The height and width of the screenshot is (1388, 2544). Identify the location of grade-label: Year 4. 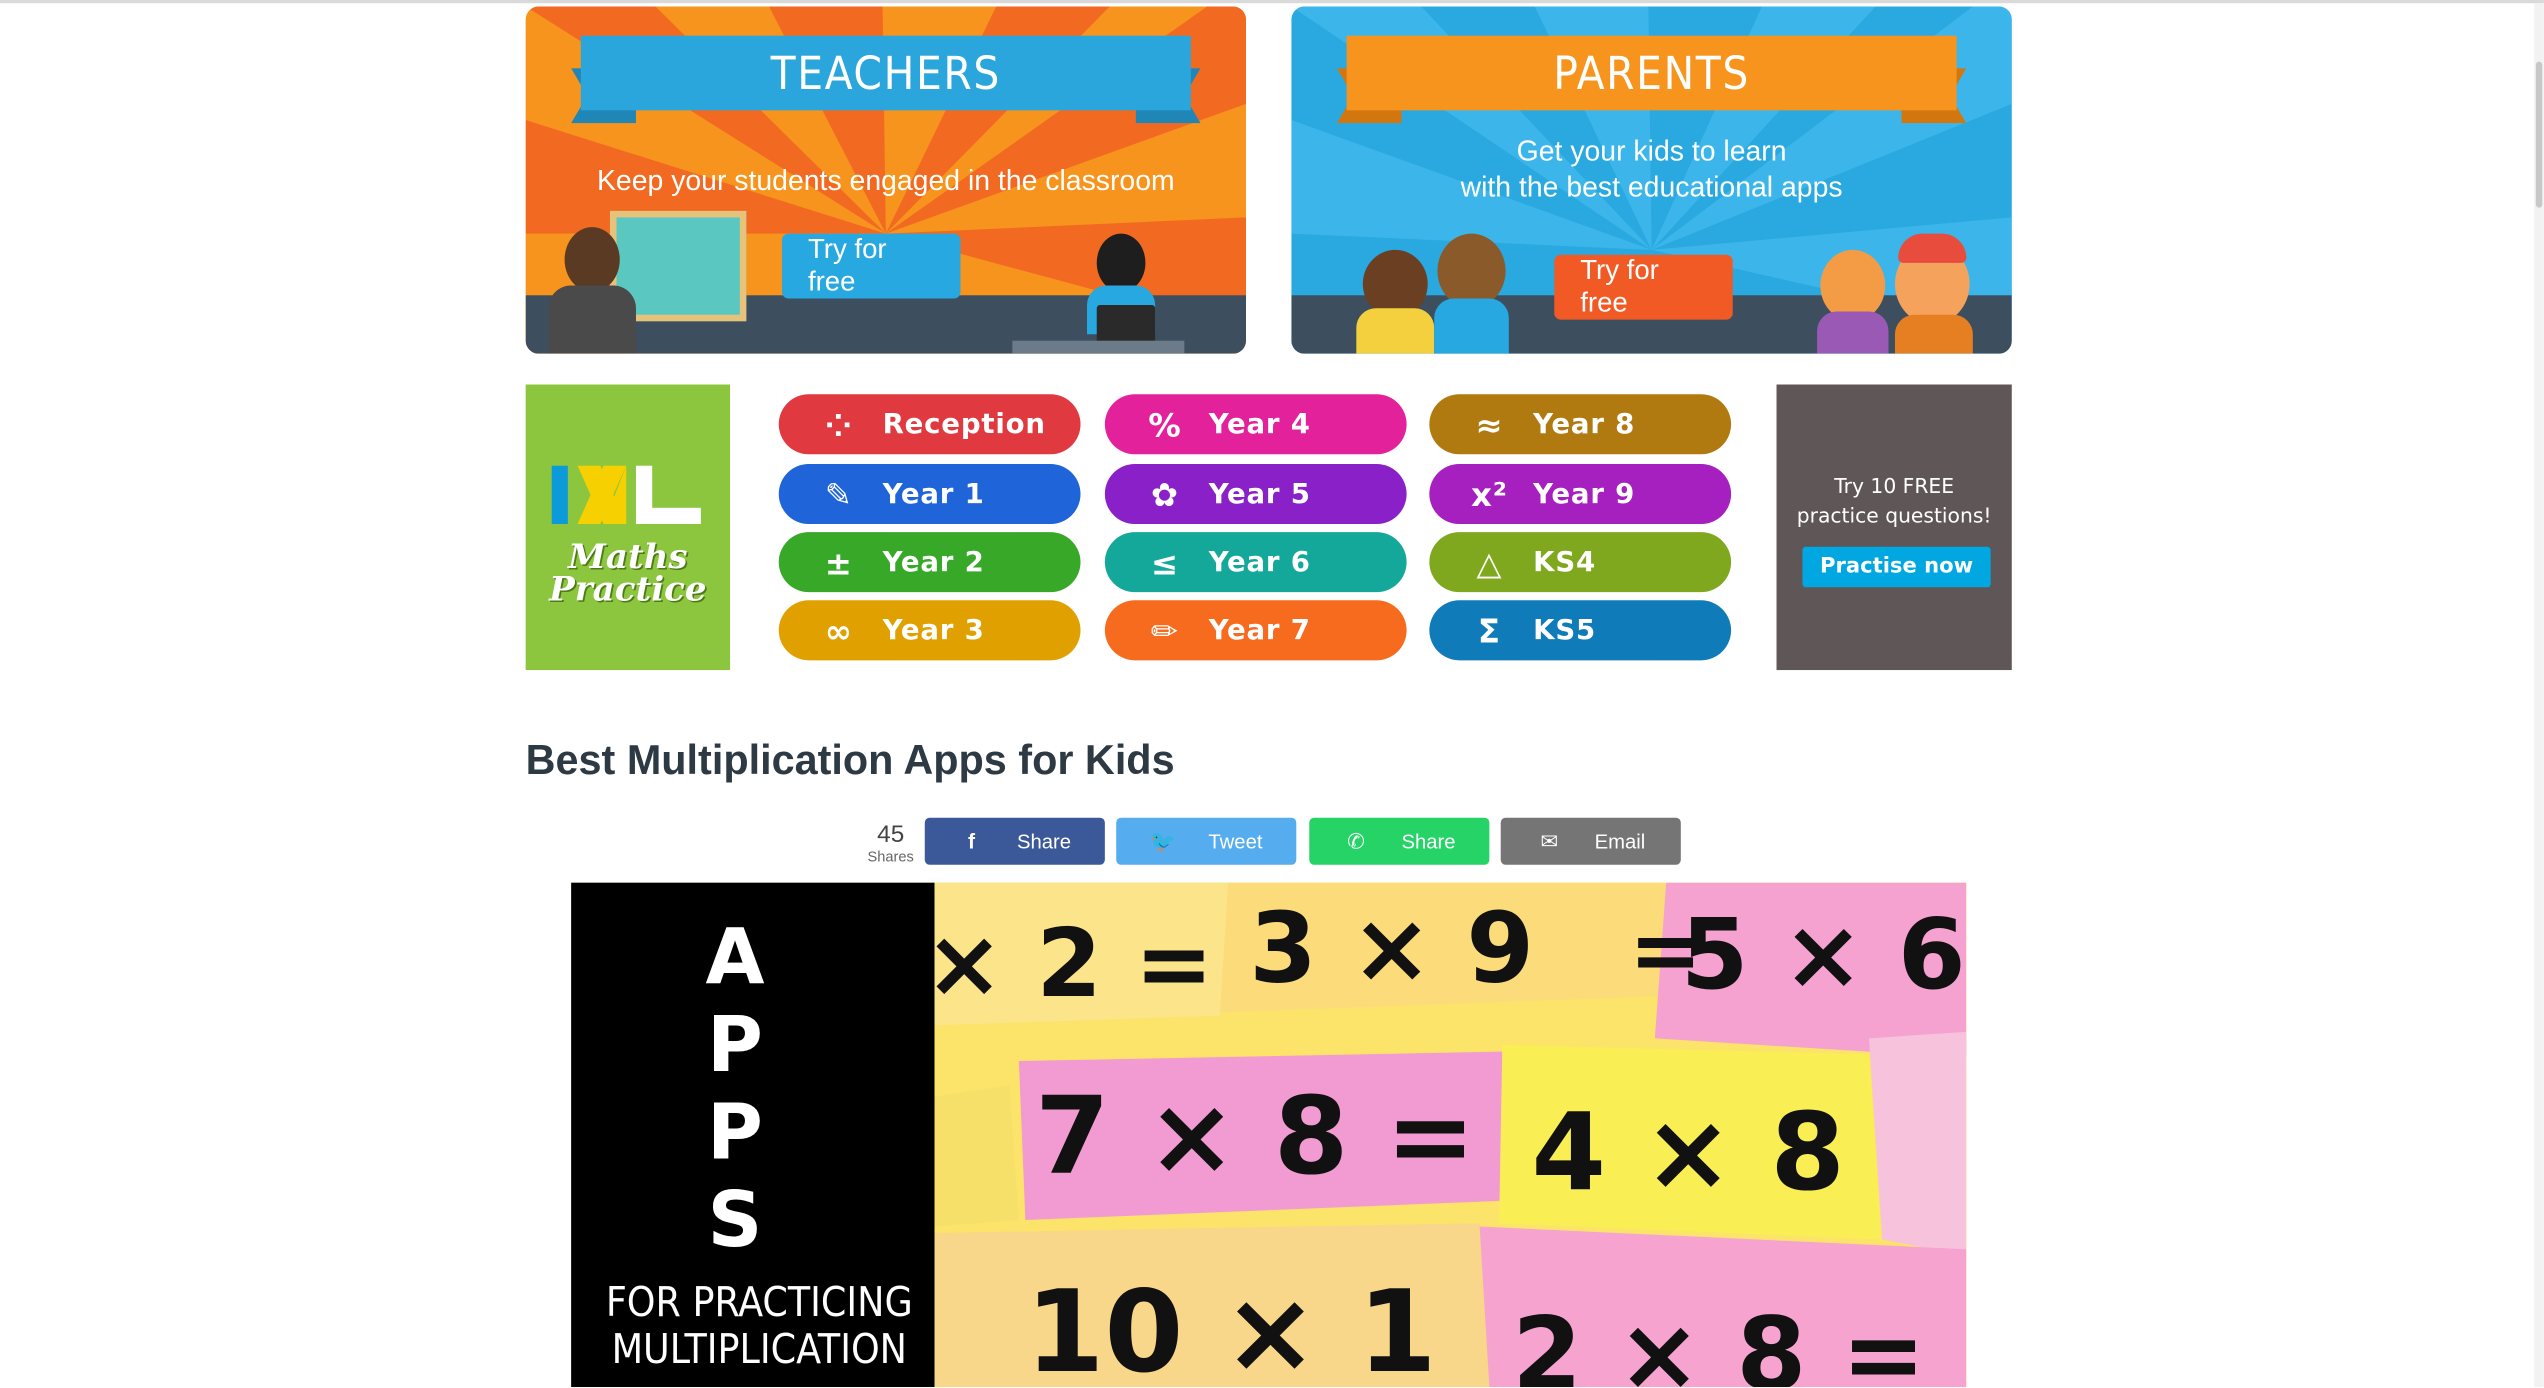
(1259, 424).